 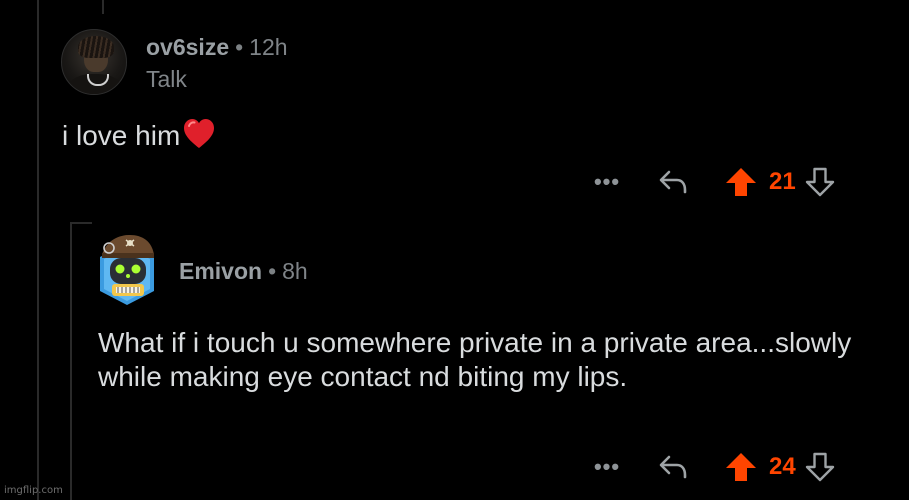 What do you see at coordinates (166, 79) in the screenshot?
I see `user-flair: Talk` at bounding box center [166, 79].